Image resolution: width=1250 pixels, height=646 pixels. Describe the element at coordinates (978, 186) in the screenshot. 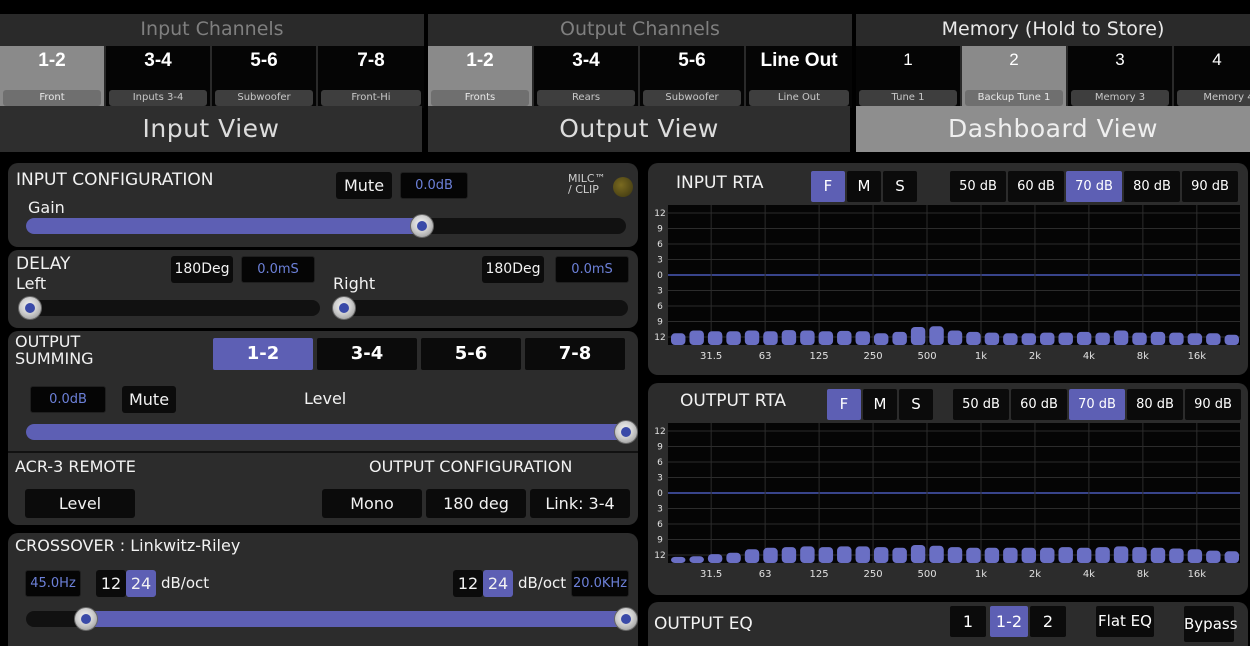

I see `input-rta-range-50: 50 dB` at that location.